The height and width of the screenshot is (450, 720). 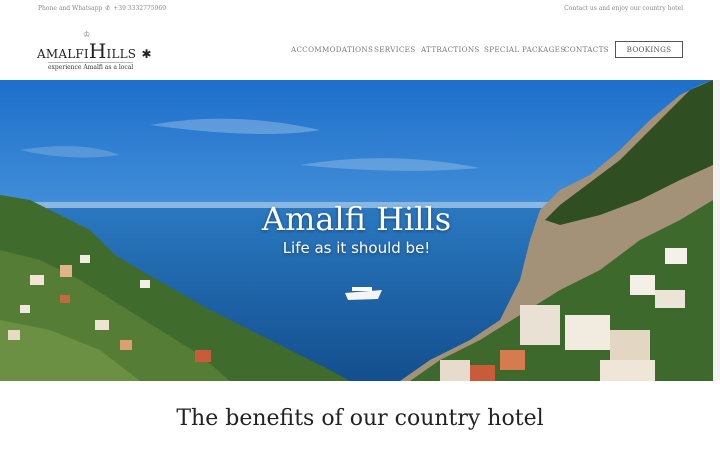 I want to click on logo-tagline: experience Amalfi as a local, so click(x=91, y=66).